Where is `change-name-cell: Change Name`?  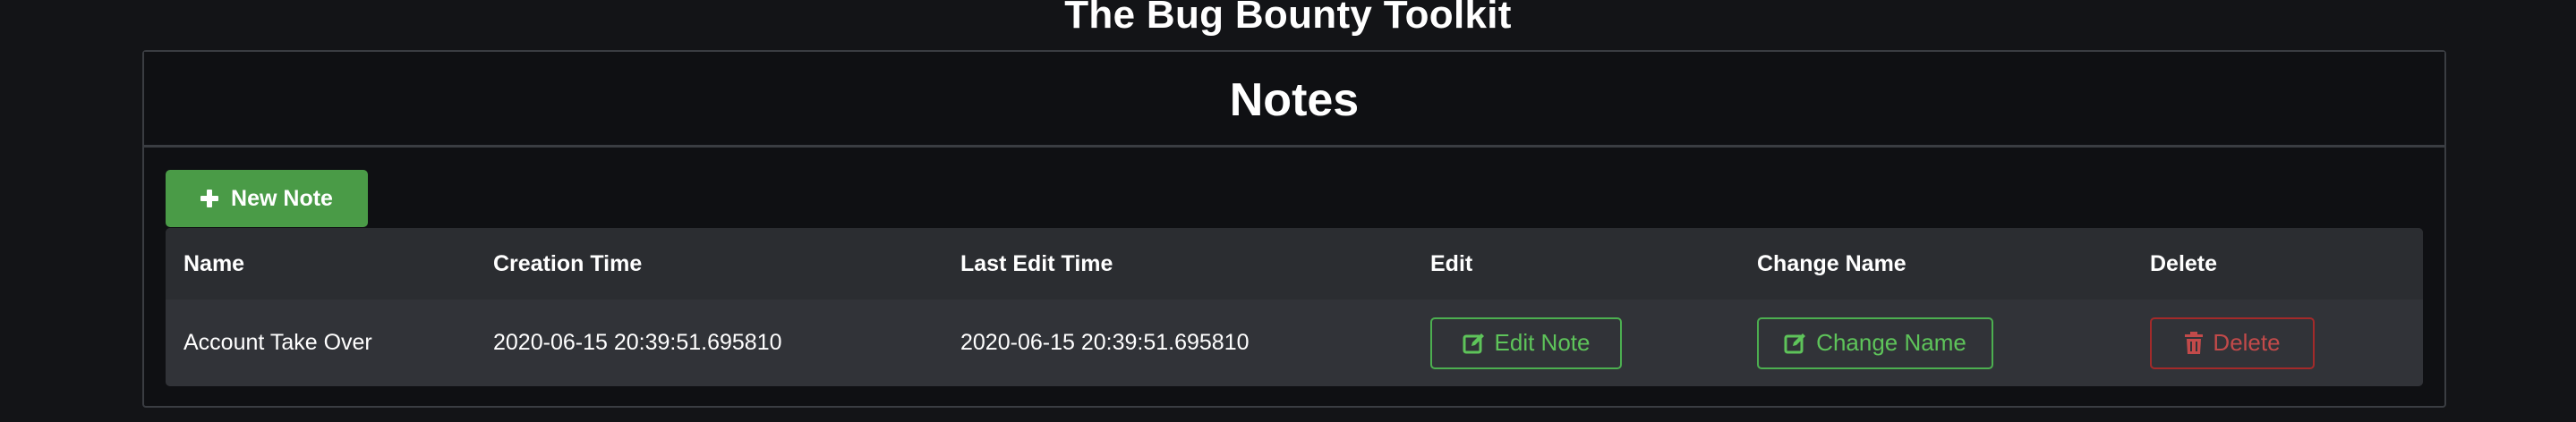 change-name-cell: Change Name is located at coordinates (1875, 343).